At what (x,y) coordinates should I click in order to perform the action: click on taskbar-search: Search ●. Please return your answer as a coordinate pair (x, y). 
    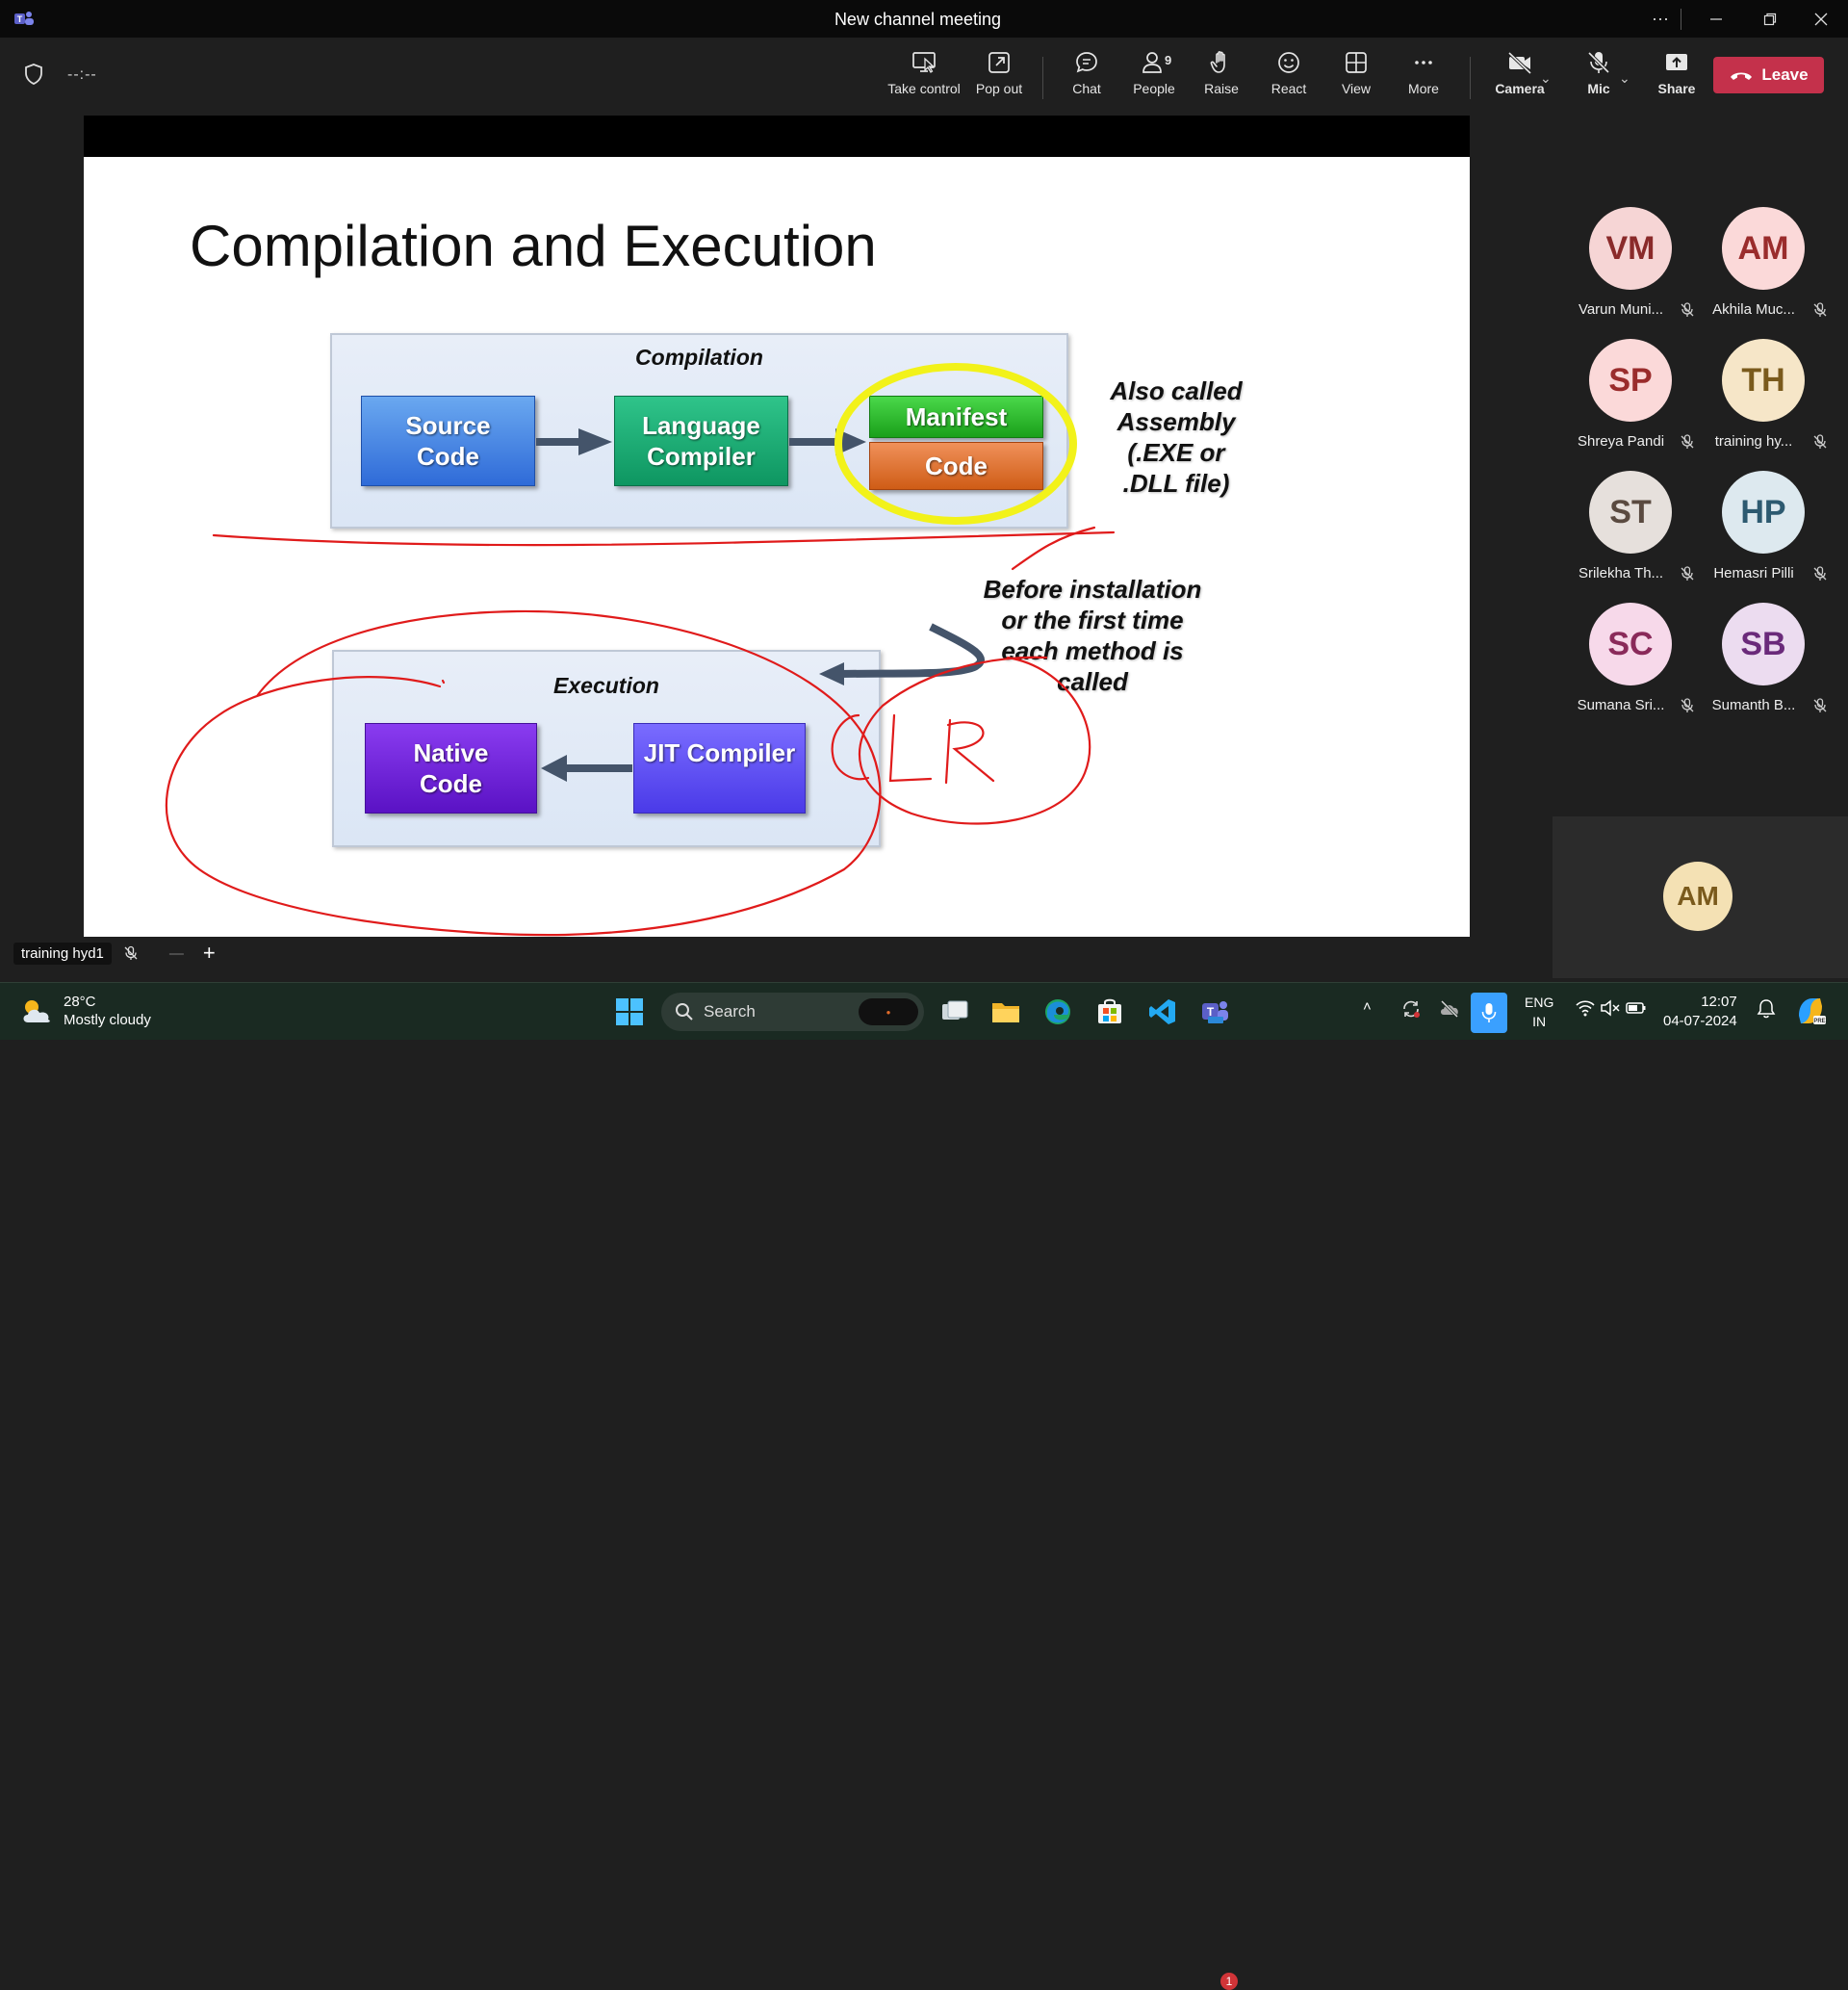
    Looking at the image, I should click on (792, 1012).